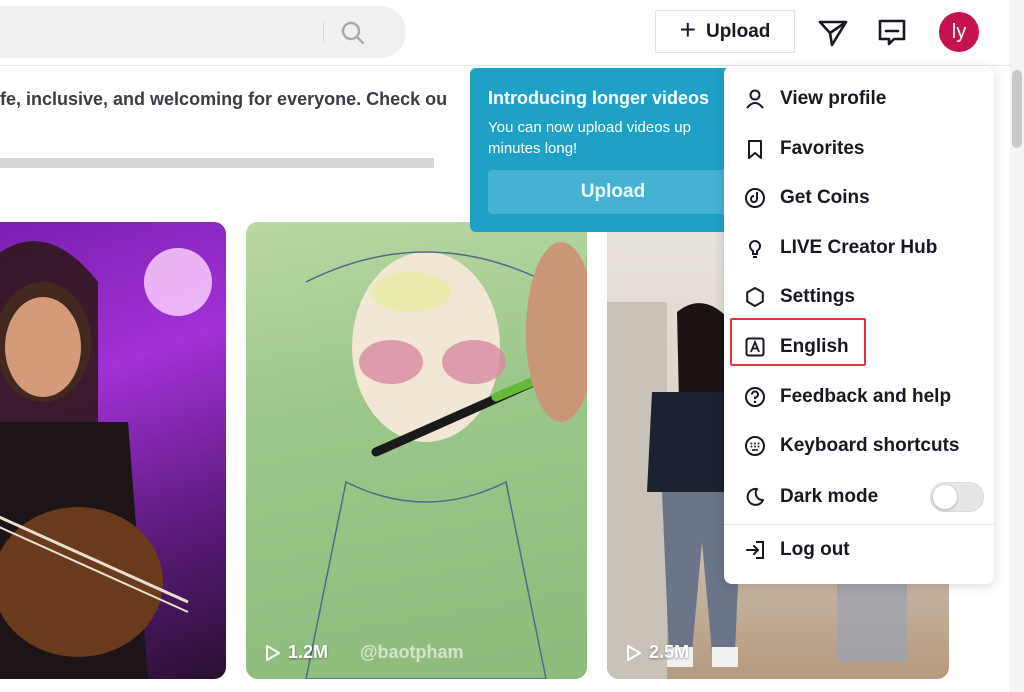 The height and width of the screenshot is (692, 1024). What do you see at coordinates (825, 197) in the screenshot?
I see `menu-item-label: Get Coins` at bounding box center [825, 197].